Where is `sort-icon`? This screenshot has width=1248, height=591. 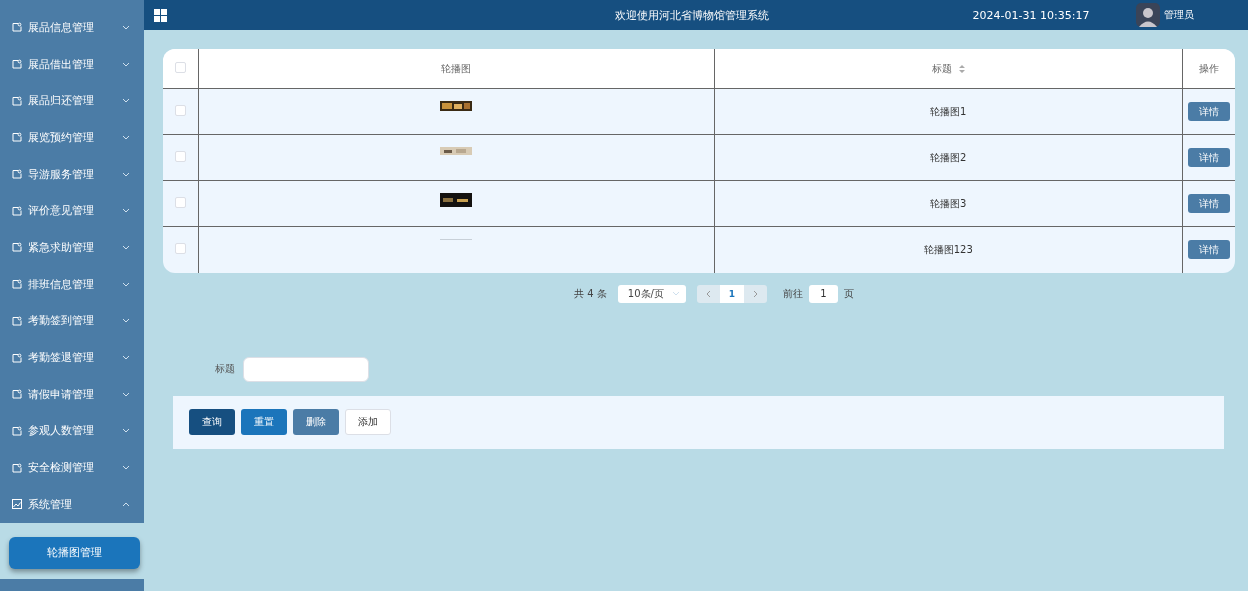 sort-icon is located at coordinates (961, 68).